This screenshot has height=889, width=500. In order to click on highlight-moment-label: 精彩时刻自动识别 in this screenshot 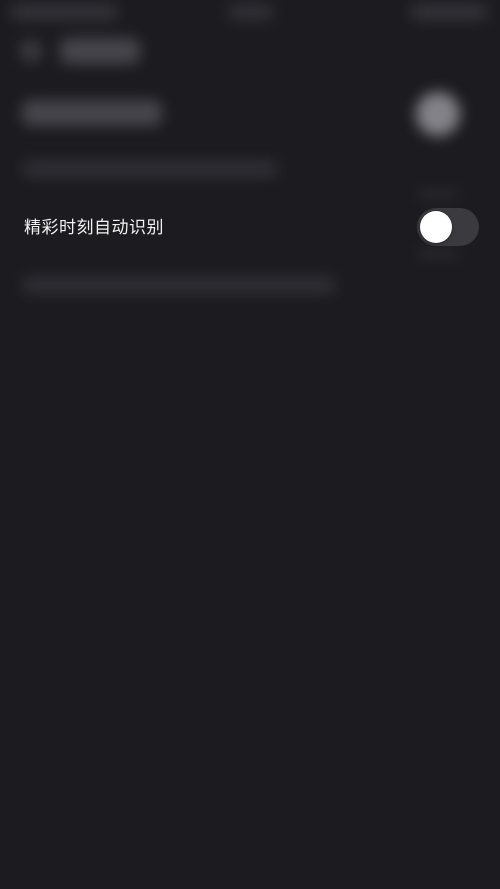, I will do `click(94, 228)`.